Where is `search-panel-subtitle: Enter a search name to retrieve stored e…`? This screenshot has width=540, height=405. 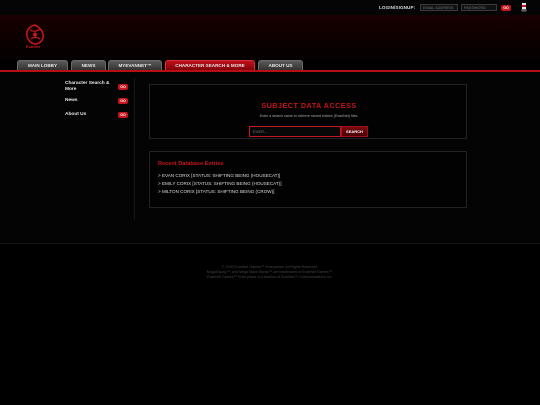 search-panel-subtitle: Enter a search name to retrieve stored e… is located at coordinates (309, 116).